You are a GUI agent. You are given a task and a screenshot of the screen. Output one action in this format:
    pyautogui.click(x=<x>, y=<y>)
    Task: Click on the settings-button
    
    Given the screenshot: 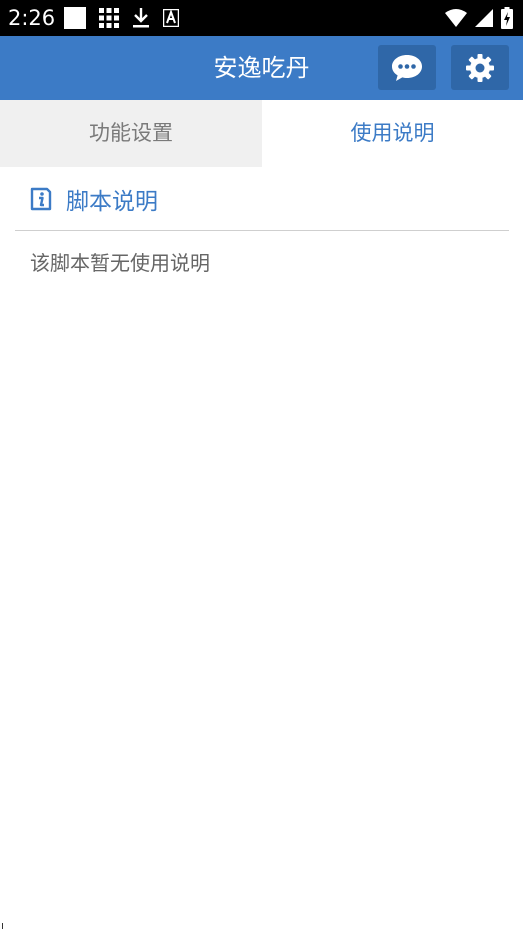 What is the action you would take?
    pyautogui.click(x=480, y=67)
    